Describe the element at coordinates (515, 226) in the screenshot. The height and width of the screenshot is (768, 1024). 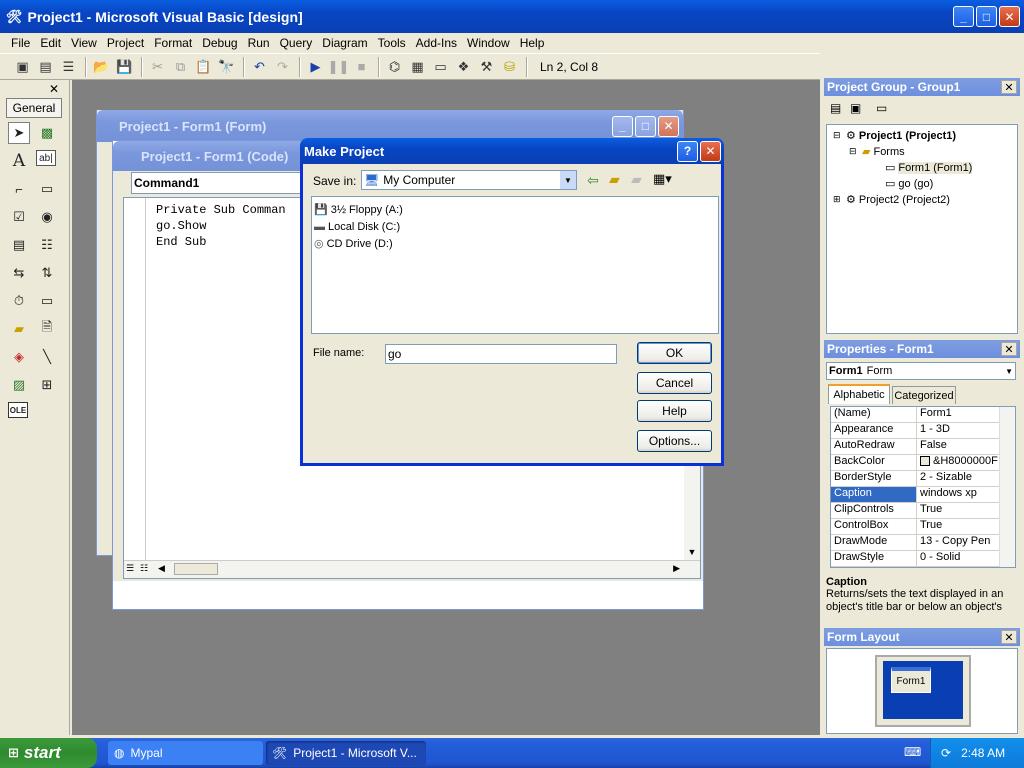
I see `list-item: ▬ Local Disk (C:)` at that location.